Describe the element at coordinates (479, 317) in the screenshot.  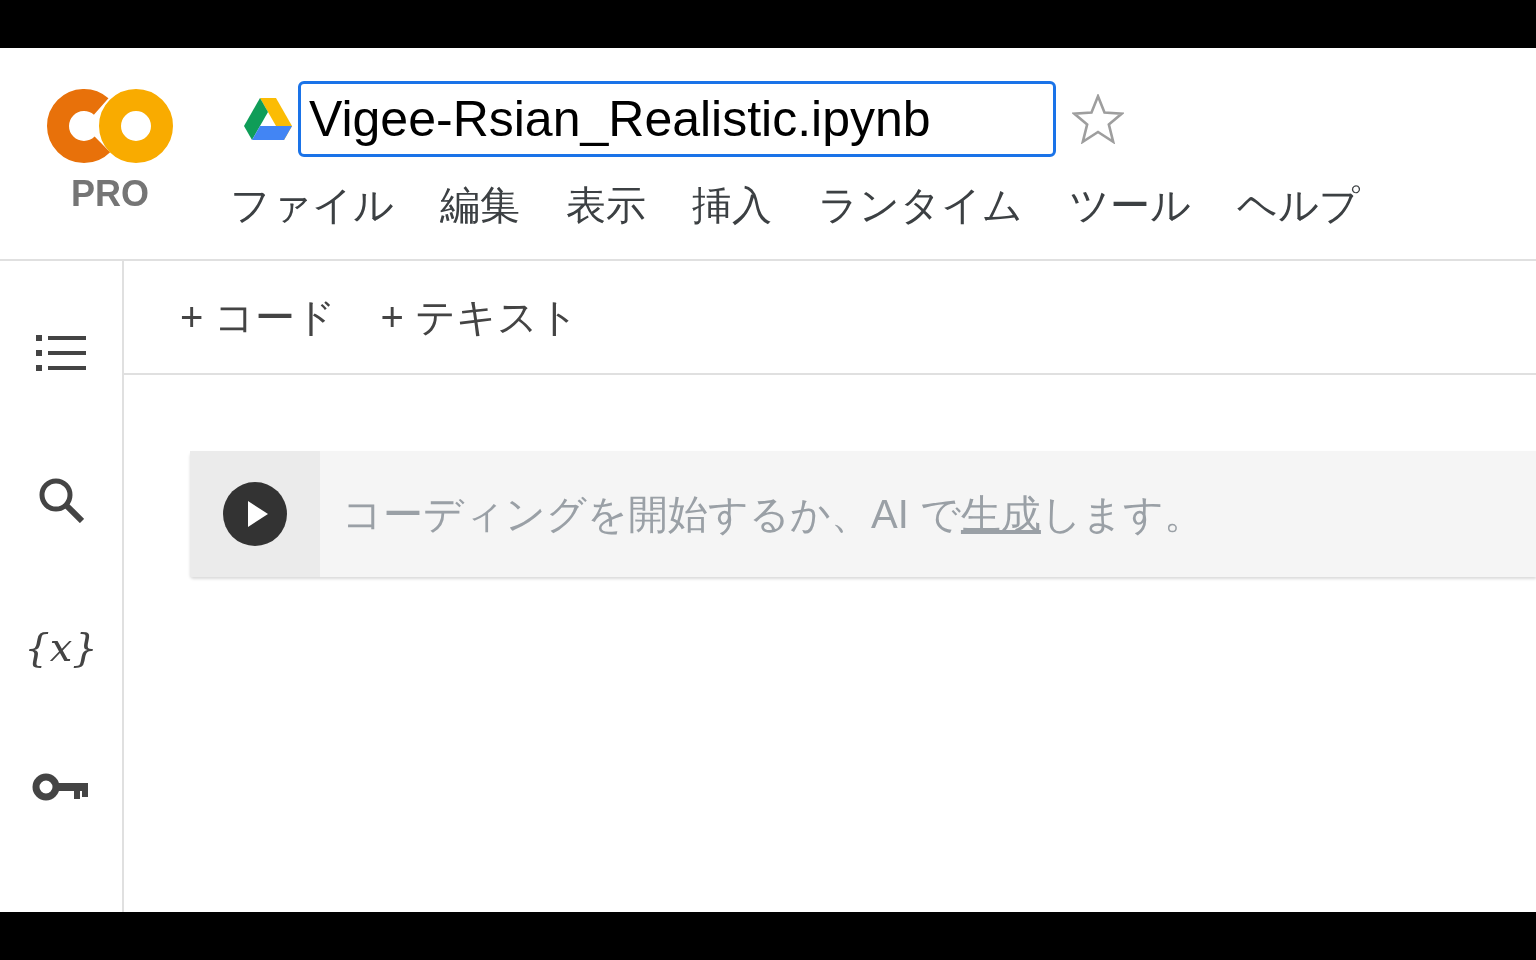
I see `add-cell-button: + テキスト` at that location.